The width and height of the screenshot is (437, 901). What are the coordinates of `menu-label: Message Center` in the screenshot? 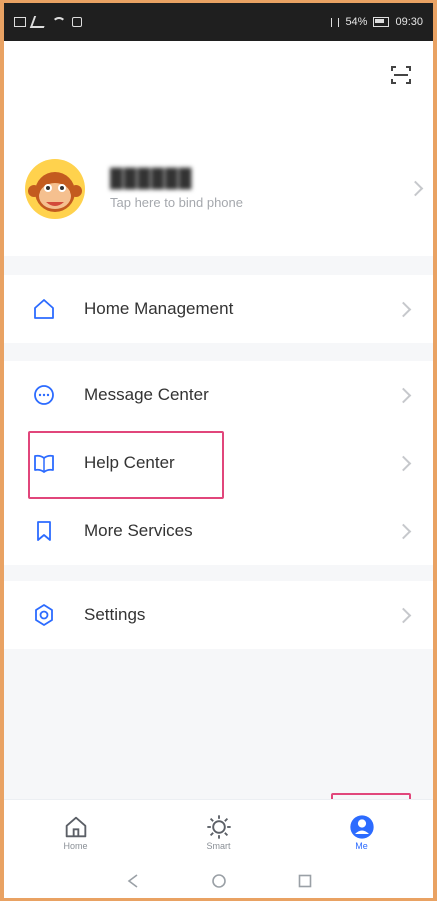 It's located at (146, 394).